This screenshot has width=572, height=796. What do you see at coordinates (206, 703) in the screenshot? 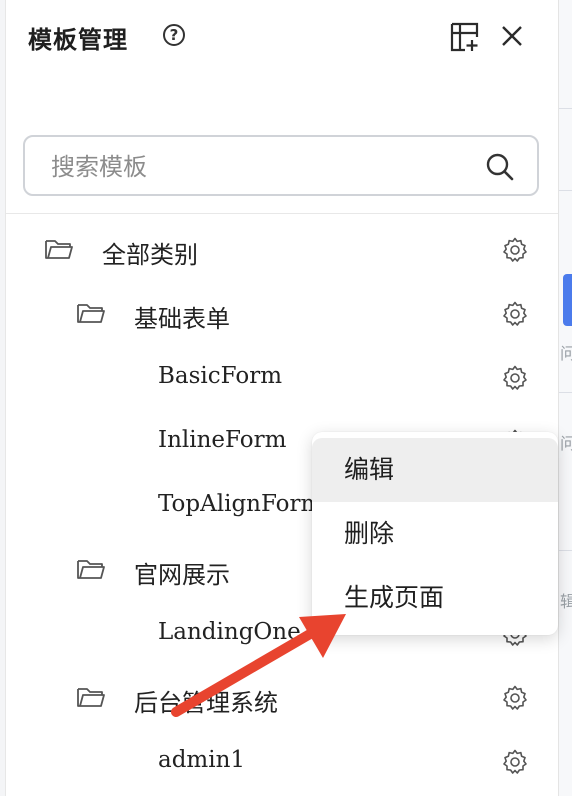
I see `tree-node-label: 后台管理系统` at bounding box center [206, 703].